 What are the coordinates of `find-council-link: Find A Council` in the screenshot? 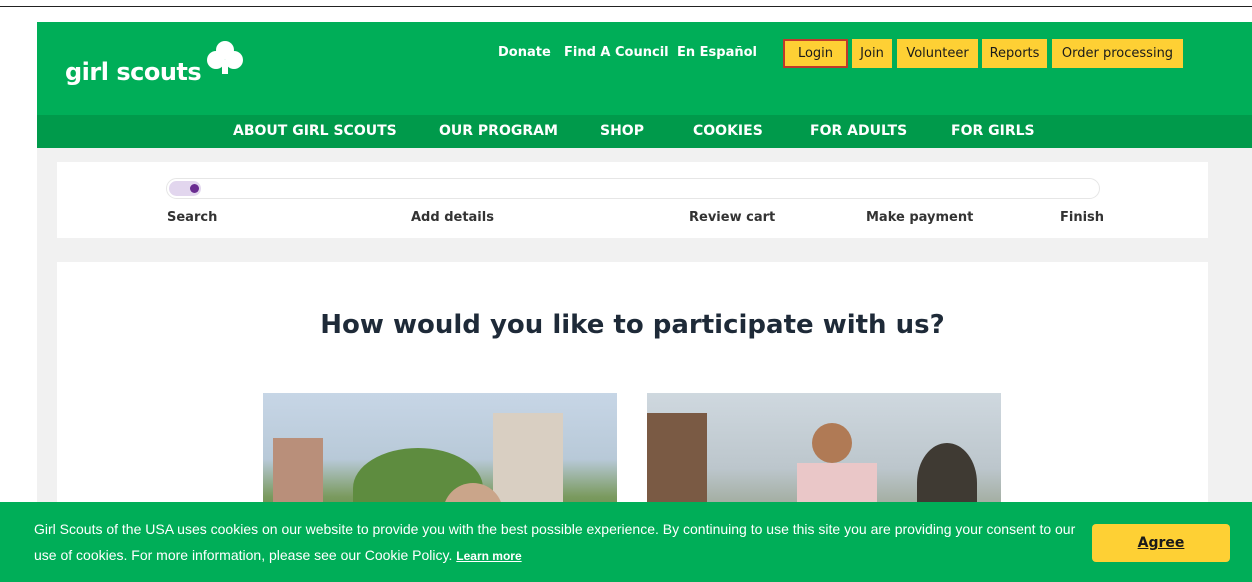 It's located at (616, 52).